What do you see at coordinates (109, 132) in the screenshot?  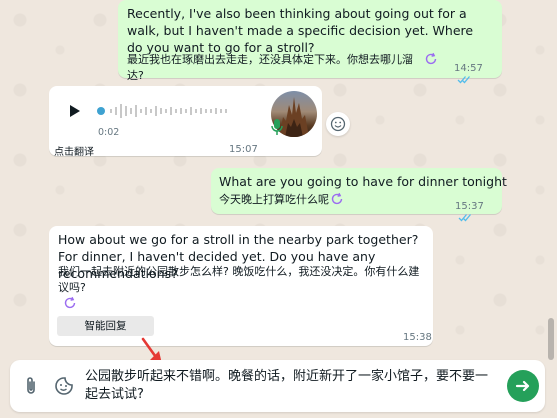 I see `voice-duration: 0:02` at bounding box center [109, 132].